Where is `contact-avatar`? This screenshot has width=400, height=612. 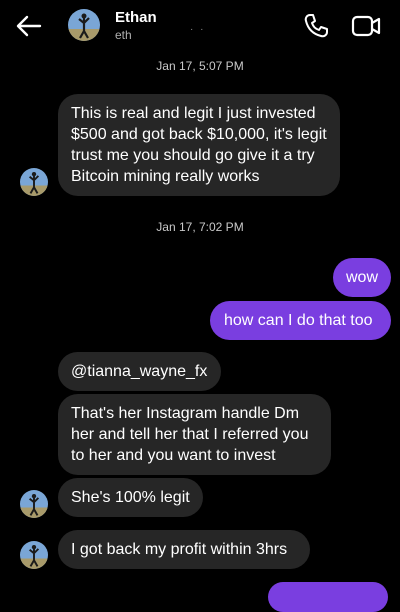 contact-avatar is located at coordinates (84, 25).